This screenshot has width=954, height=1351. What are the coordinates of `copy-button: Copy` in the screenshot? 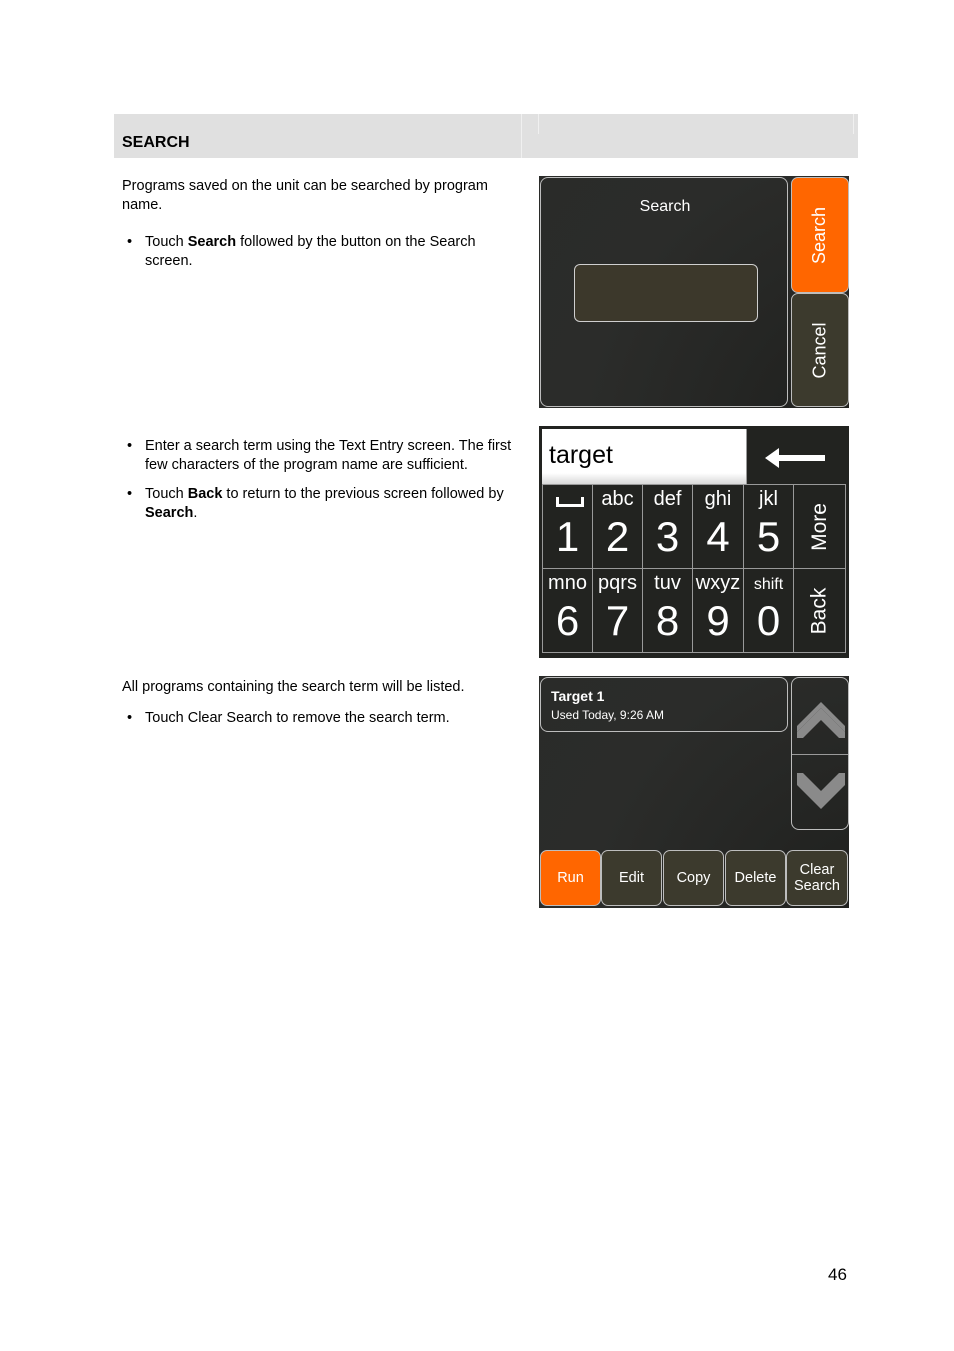 It's located at (693, 878).